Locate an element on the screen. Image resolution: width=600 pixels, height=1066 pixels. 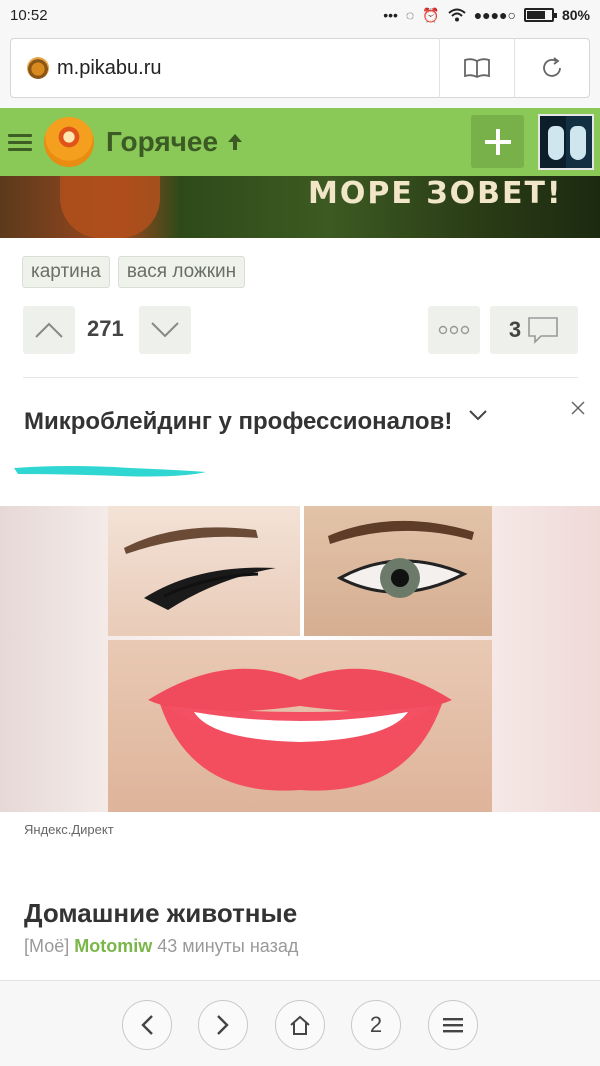
divider is located at coordinates (300, 377).